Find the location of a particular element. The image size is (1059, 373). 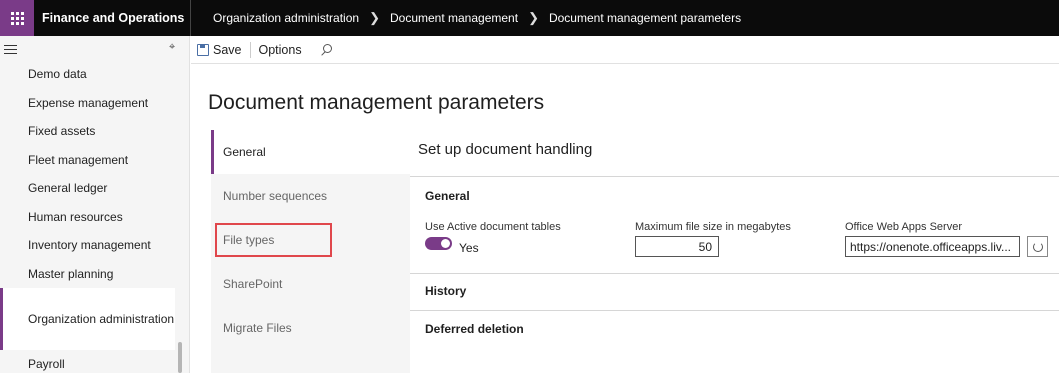

office-web-apps-label: Office Web Apps Server is located at coordinates (903, 227).